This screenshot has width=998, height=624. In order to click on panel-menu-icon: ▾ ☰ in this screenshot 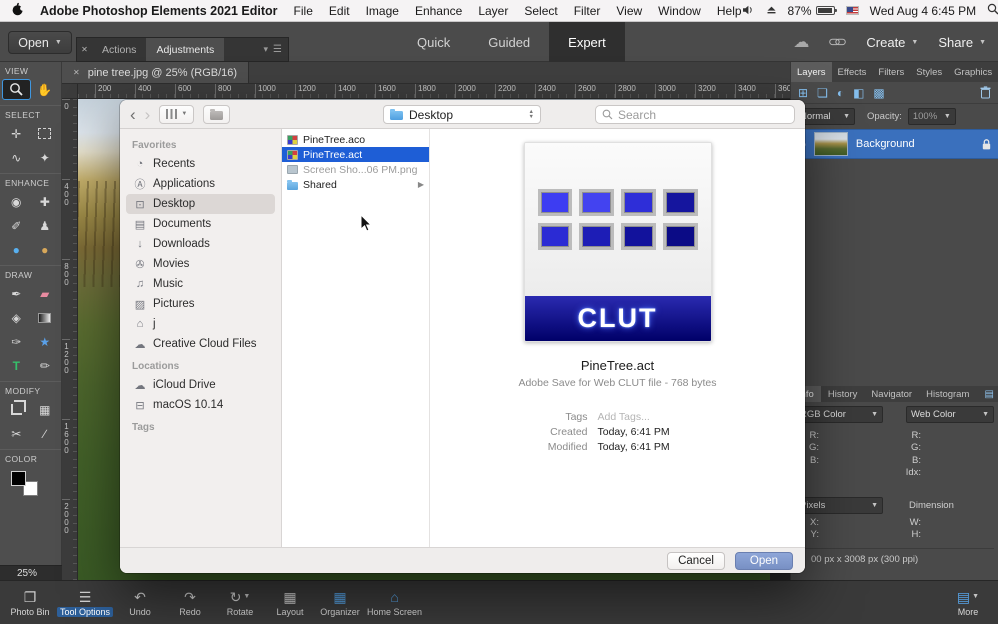, I will do `click(276, 49)`.